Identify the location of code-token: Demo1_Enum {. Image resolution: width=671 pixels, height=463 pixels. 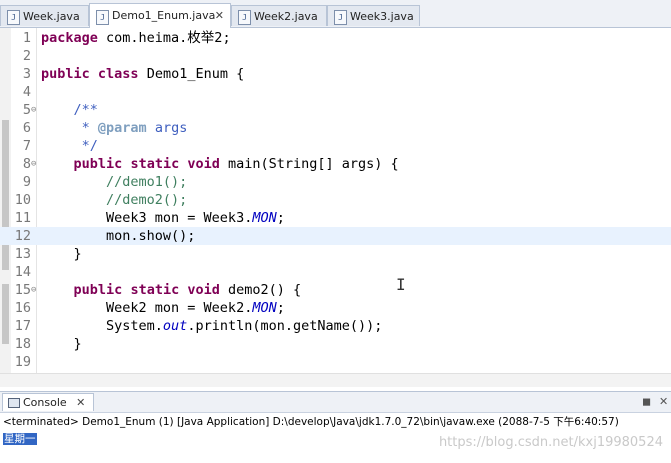
(191, 74).